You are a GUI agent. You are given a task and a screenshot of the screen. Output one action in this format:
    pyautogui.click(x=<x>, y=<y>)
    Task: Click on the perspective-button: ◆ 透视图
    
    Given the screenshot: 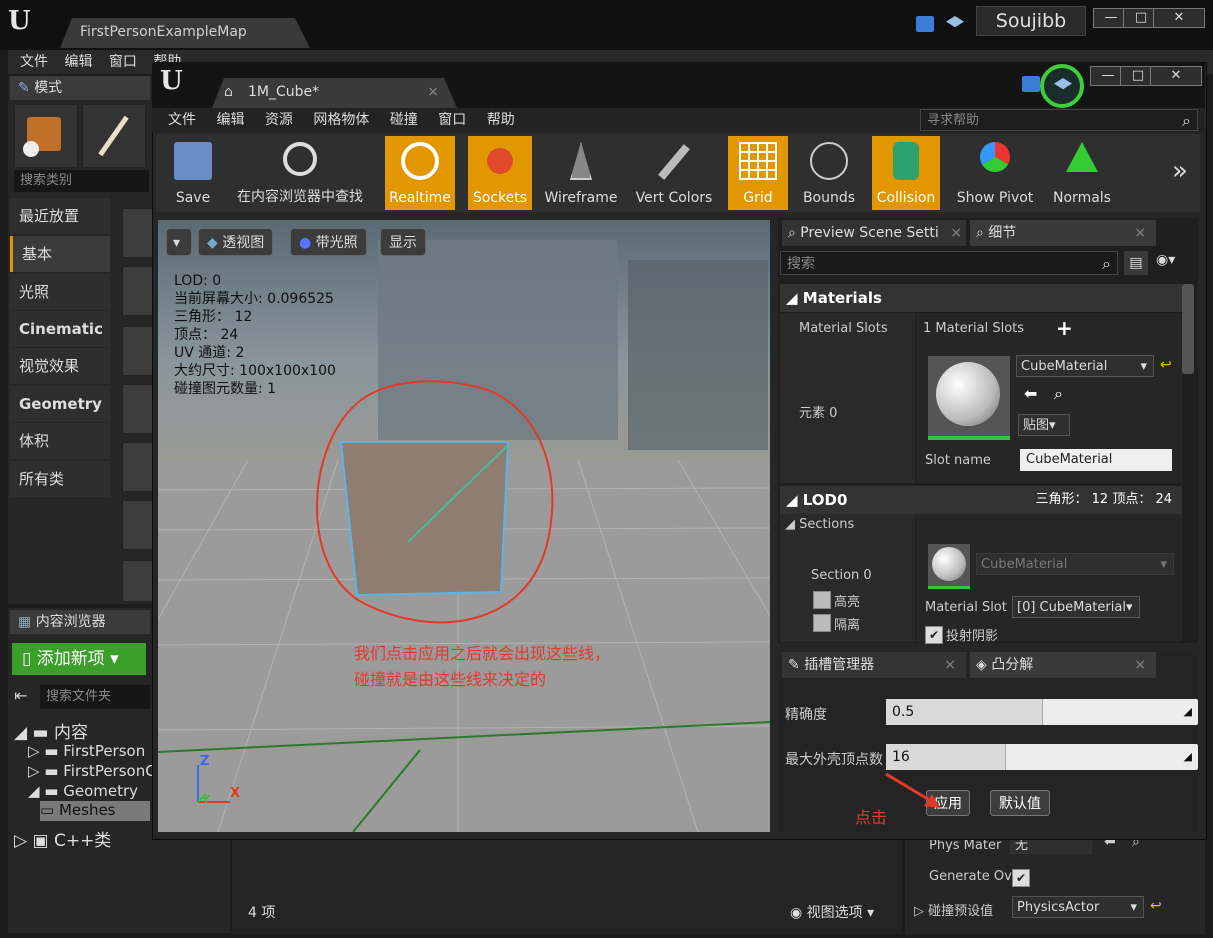 What is the action you would take?
    pyautogui.click(x=236, y=242)
    